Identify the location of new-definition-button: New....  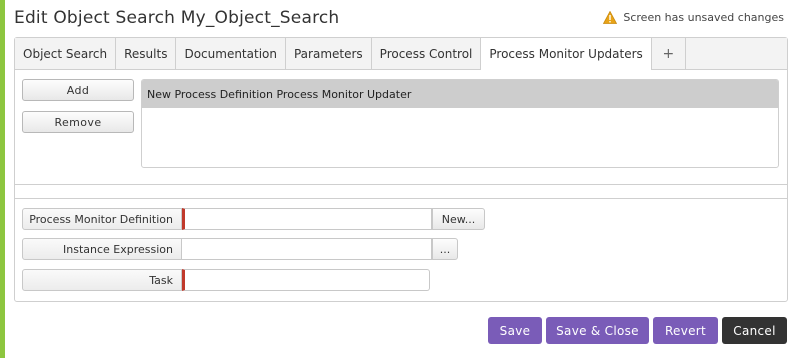
(458, 219).